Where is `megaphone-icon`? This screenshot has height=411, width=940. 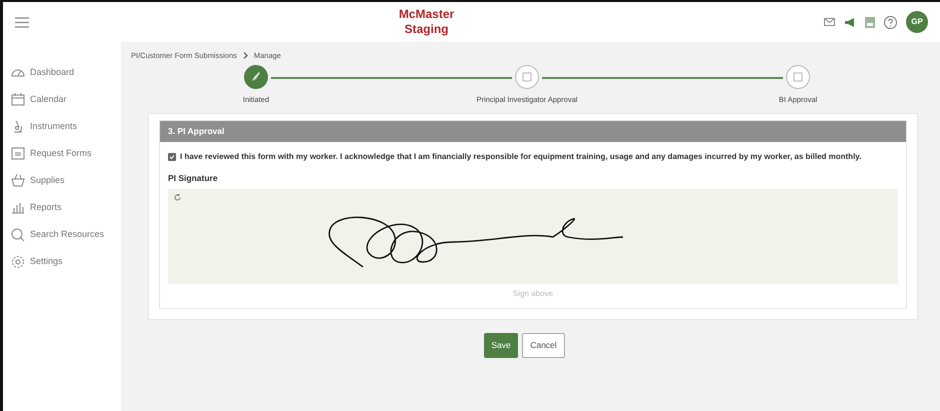
megaphone-icon is located at coordinates (850, 22).